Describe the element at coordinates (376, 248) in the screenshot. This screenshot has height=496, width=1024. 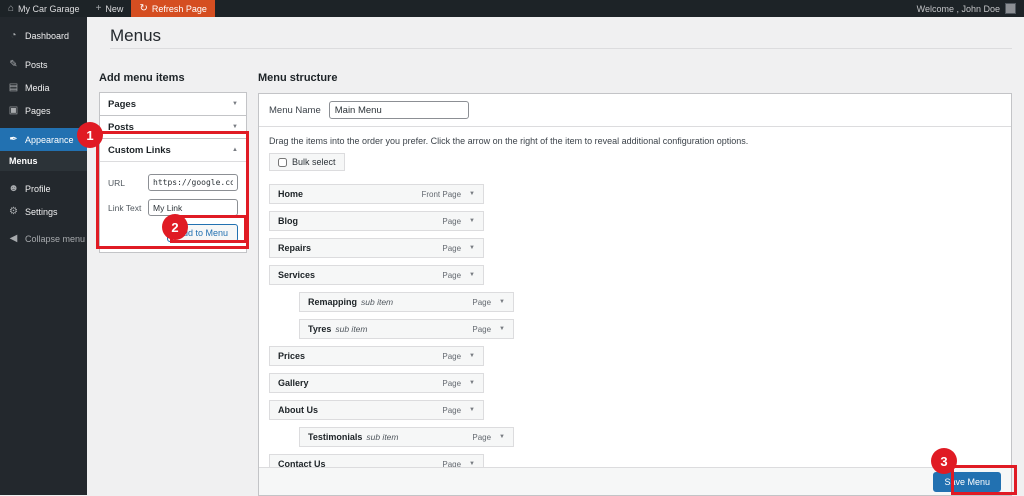
I see `menu-item-repairs: Repairs Page ▼` at that location.